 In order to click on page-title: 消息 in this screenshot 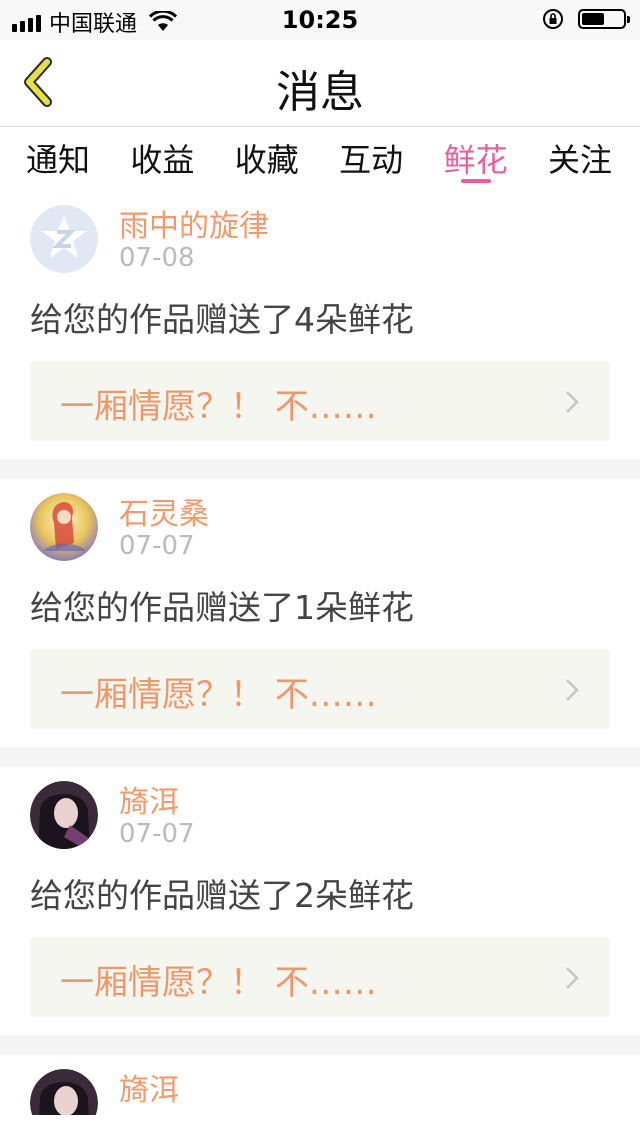, I will do `click(320, 92)`.